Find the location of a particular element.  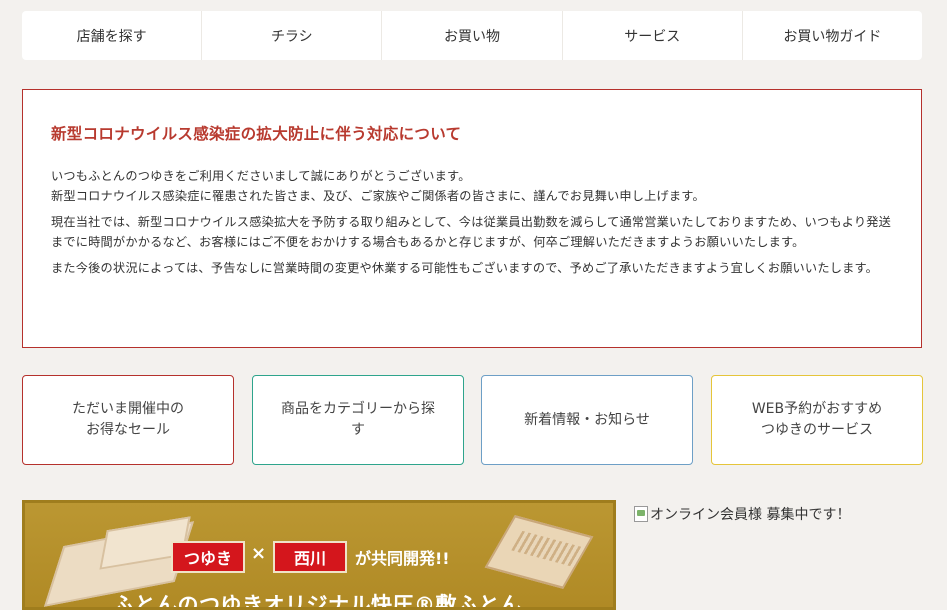

card-label-line1: 商品をカテゴリーから探 is located at coordinates (358, 409).